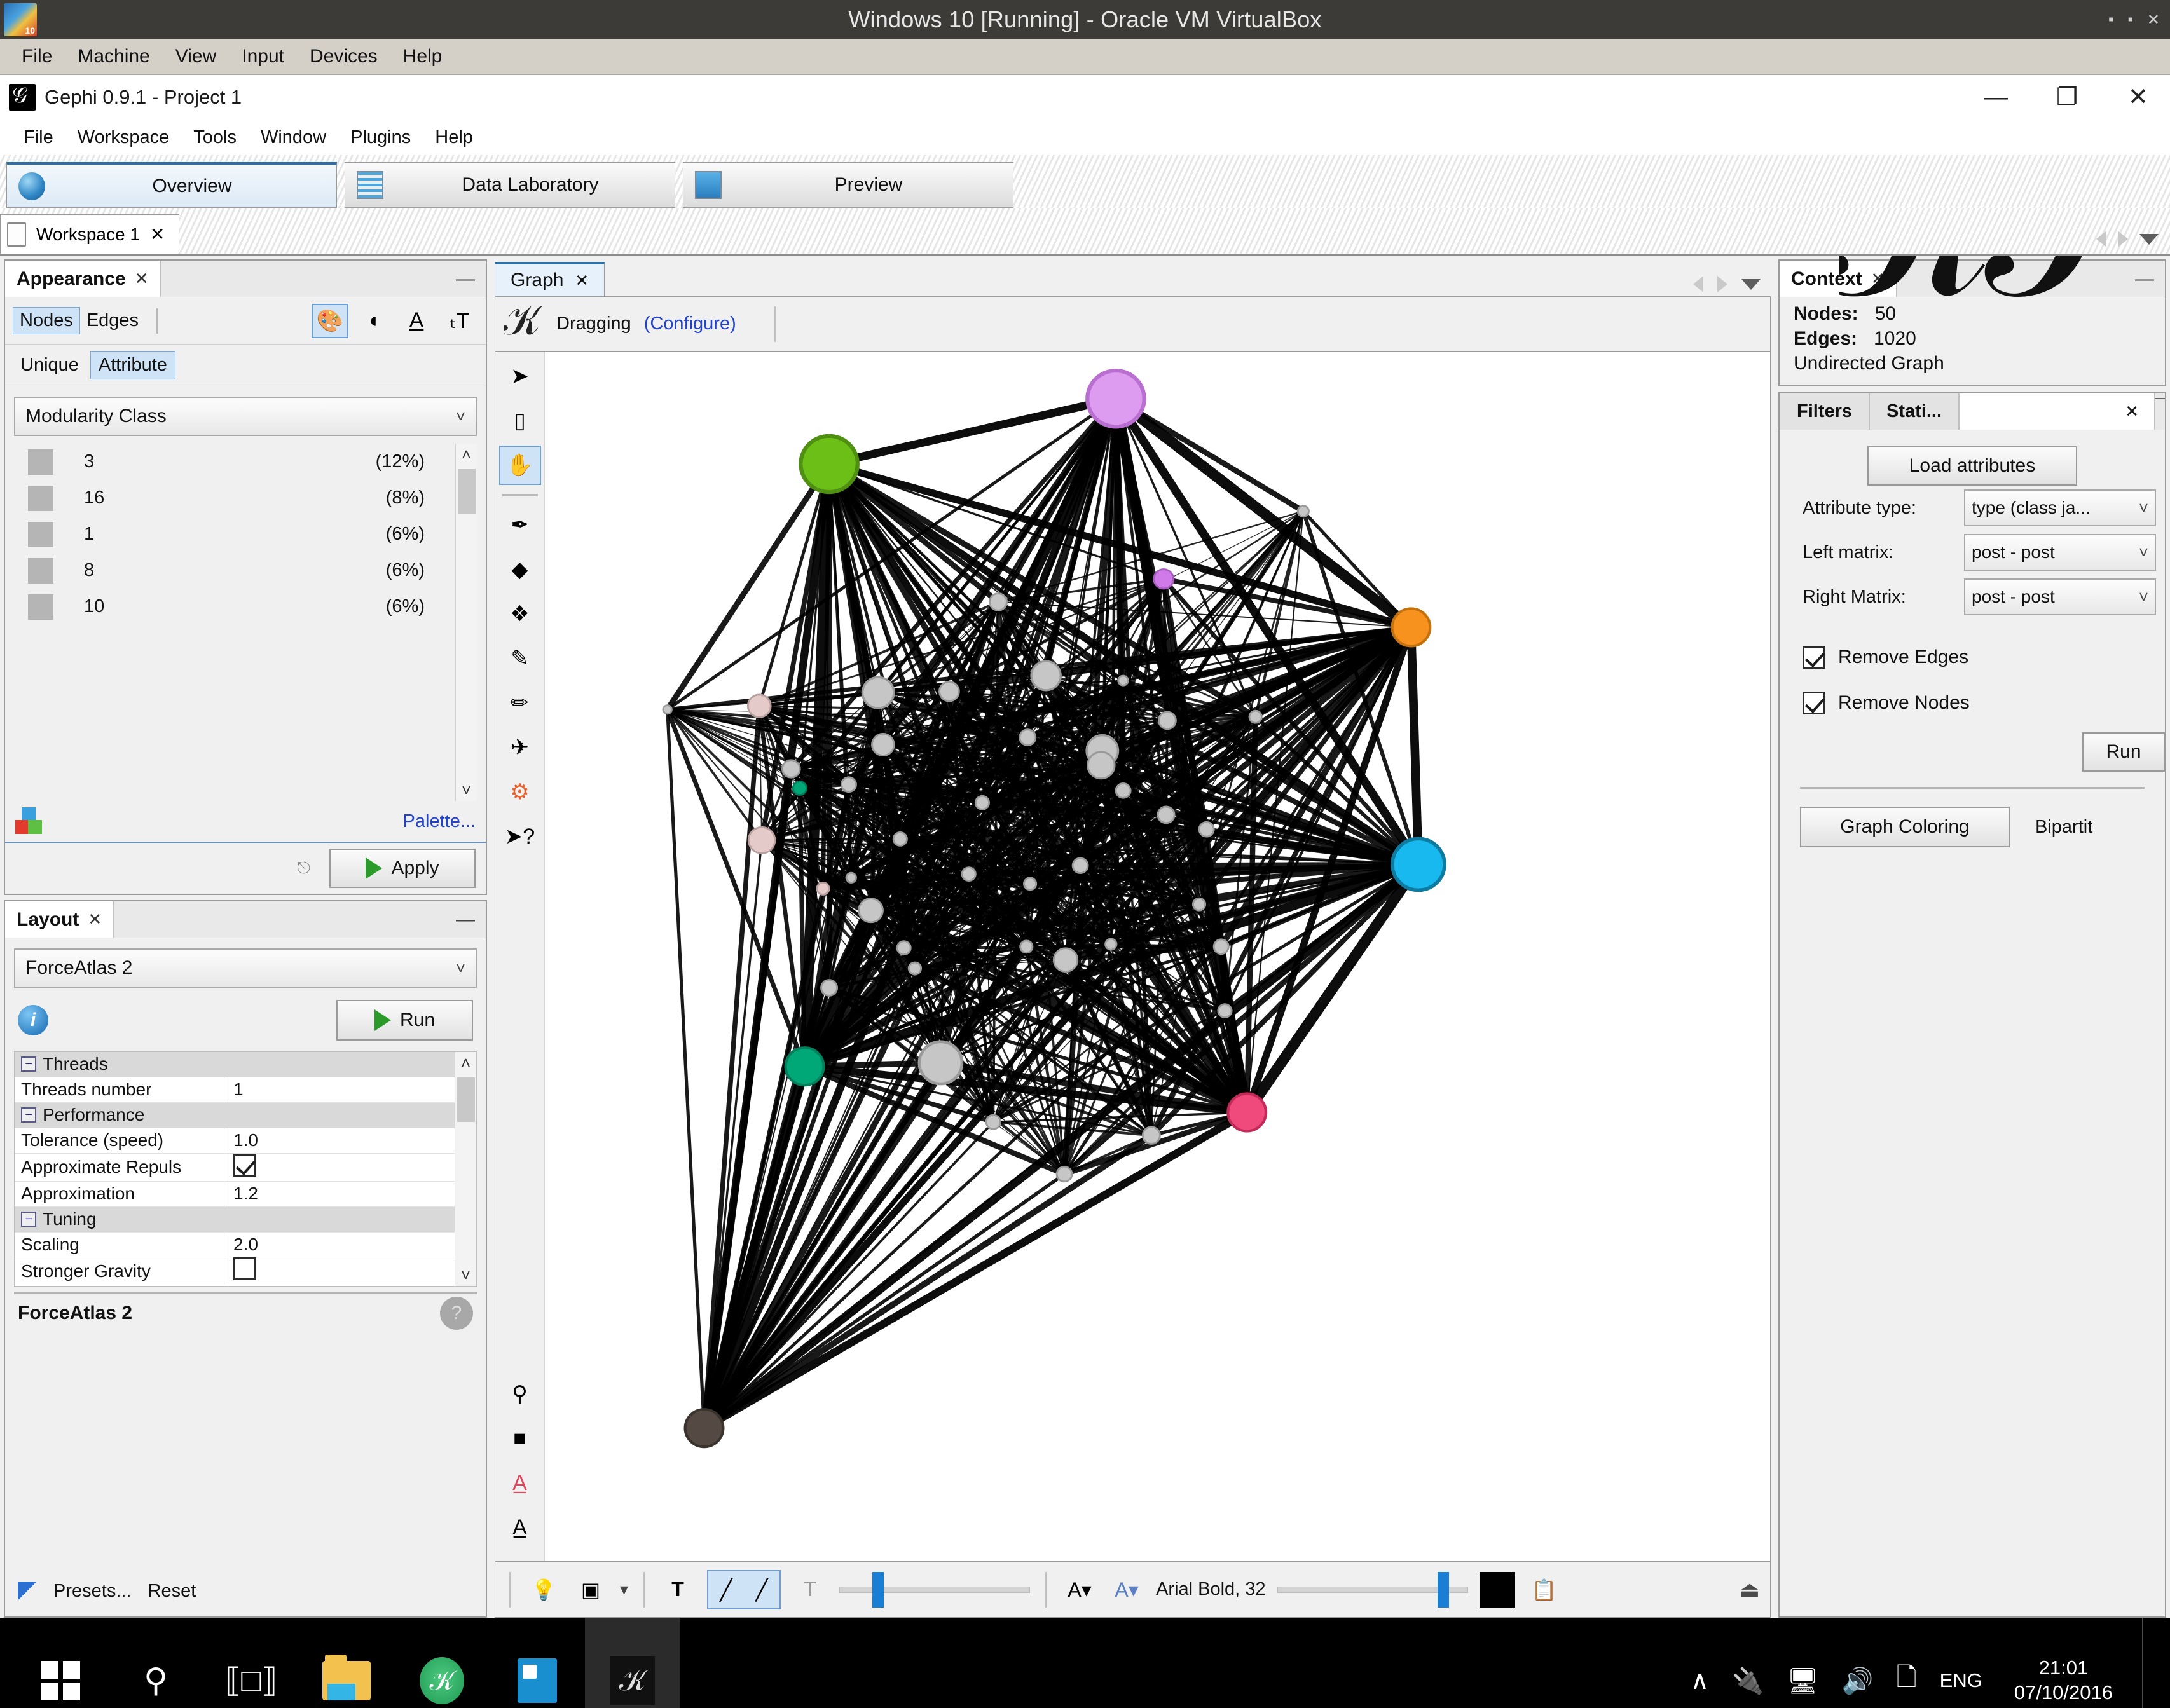  What do you see at coordinates (1973, 657) in the screenshot?
I see `remove-edges-row: Remove Edges` at bounding box center [1973, 657].